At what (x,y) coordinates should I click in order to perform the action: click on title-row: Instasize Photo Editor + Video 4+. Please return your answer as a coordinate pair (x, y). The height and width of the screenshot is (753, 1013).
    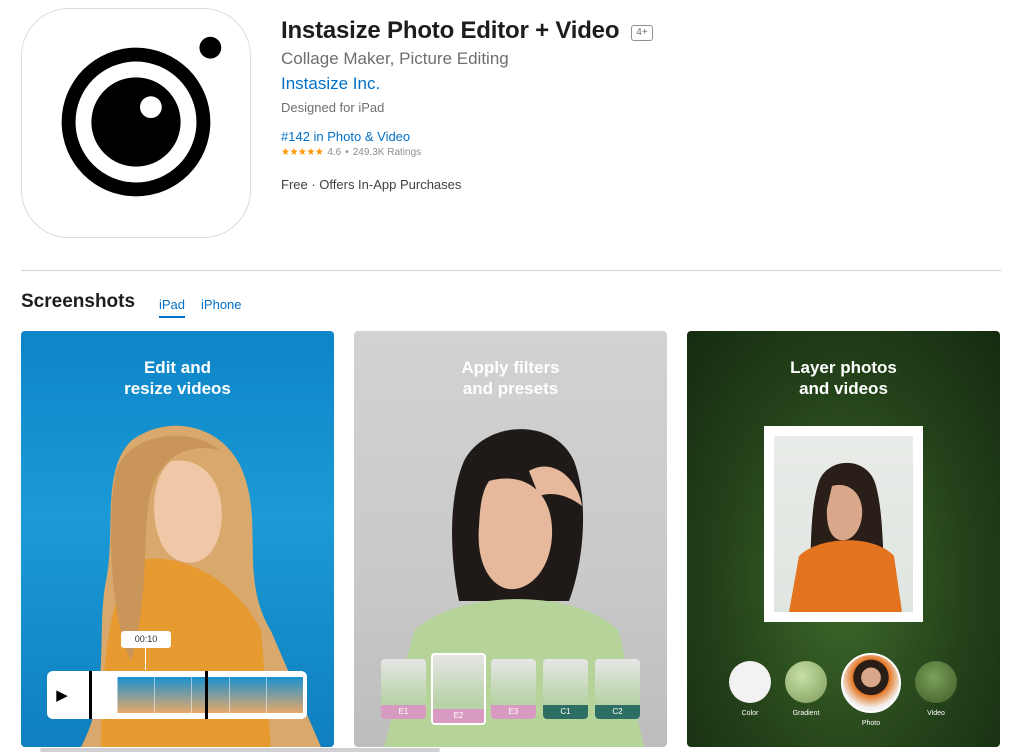
    Looking at the image, I should click on (631, 31).